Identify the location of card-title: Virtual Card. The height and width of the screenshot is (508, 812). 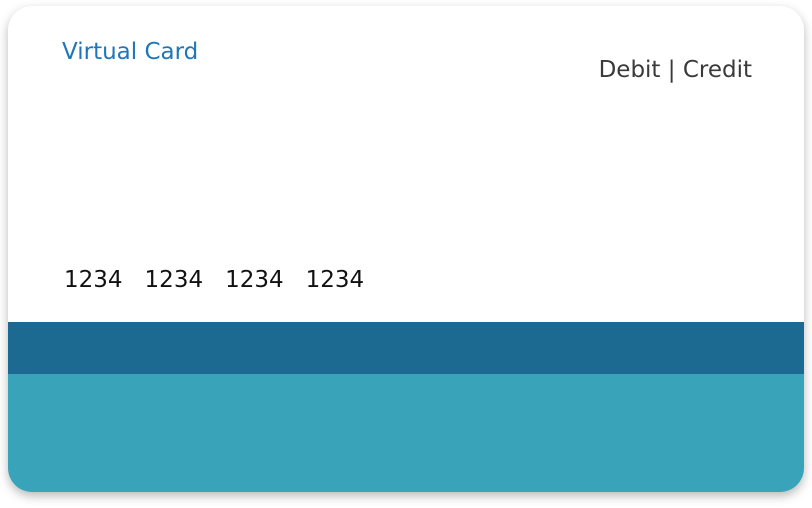
(130, 52).